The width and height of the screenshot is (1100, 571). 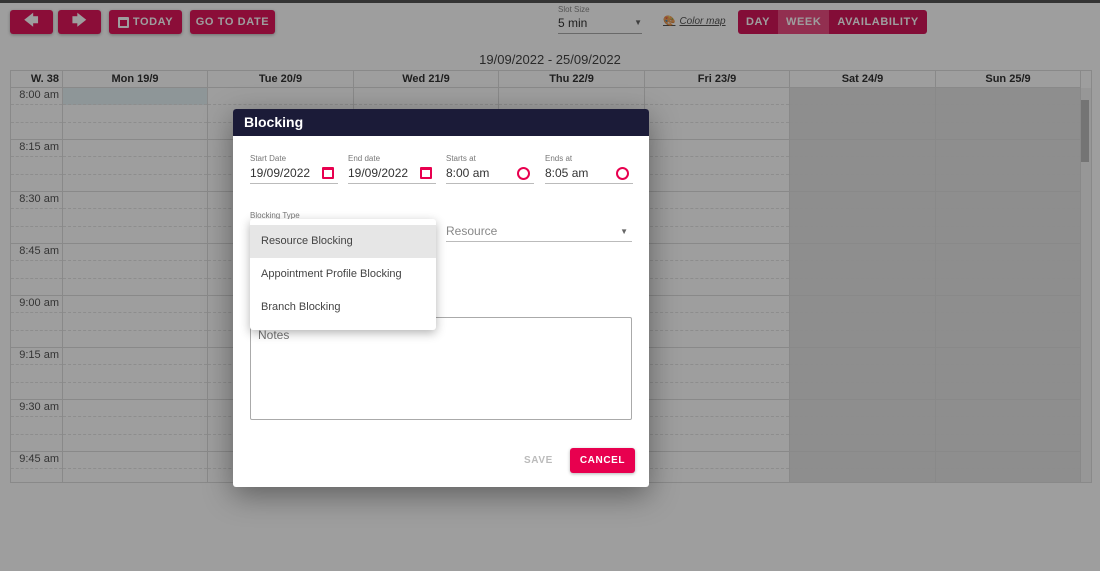 I want to click on field-label: Start Date, so click(x=268, y=158).